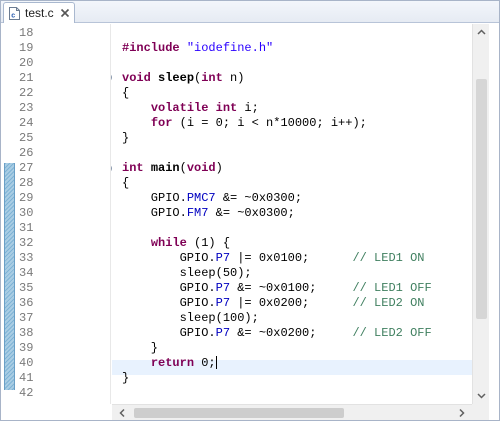 The width and height of the screenshot is (500, 421). Describe the element at coordinates (65, 13) in the screenshot. I see `close-icon` at that location.